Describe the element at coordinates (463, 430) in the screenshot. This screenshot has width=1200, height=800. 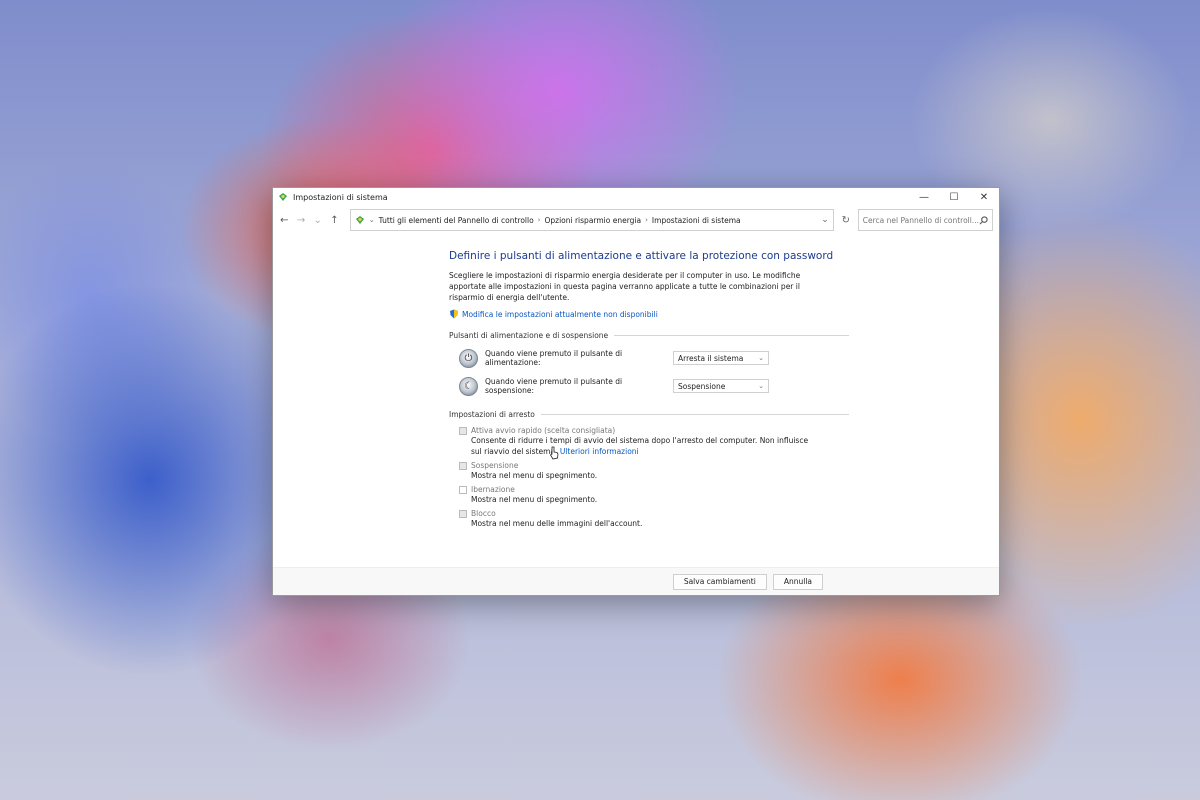
I see `fast-startup-checkbox` at that location.